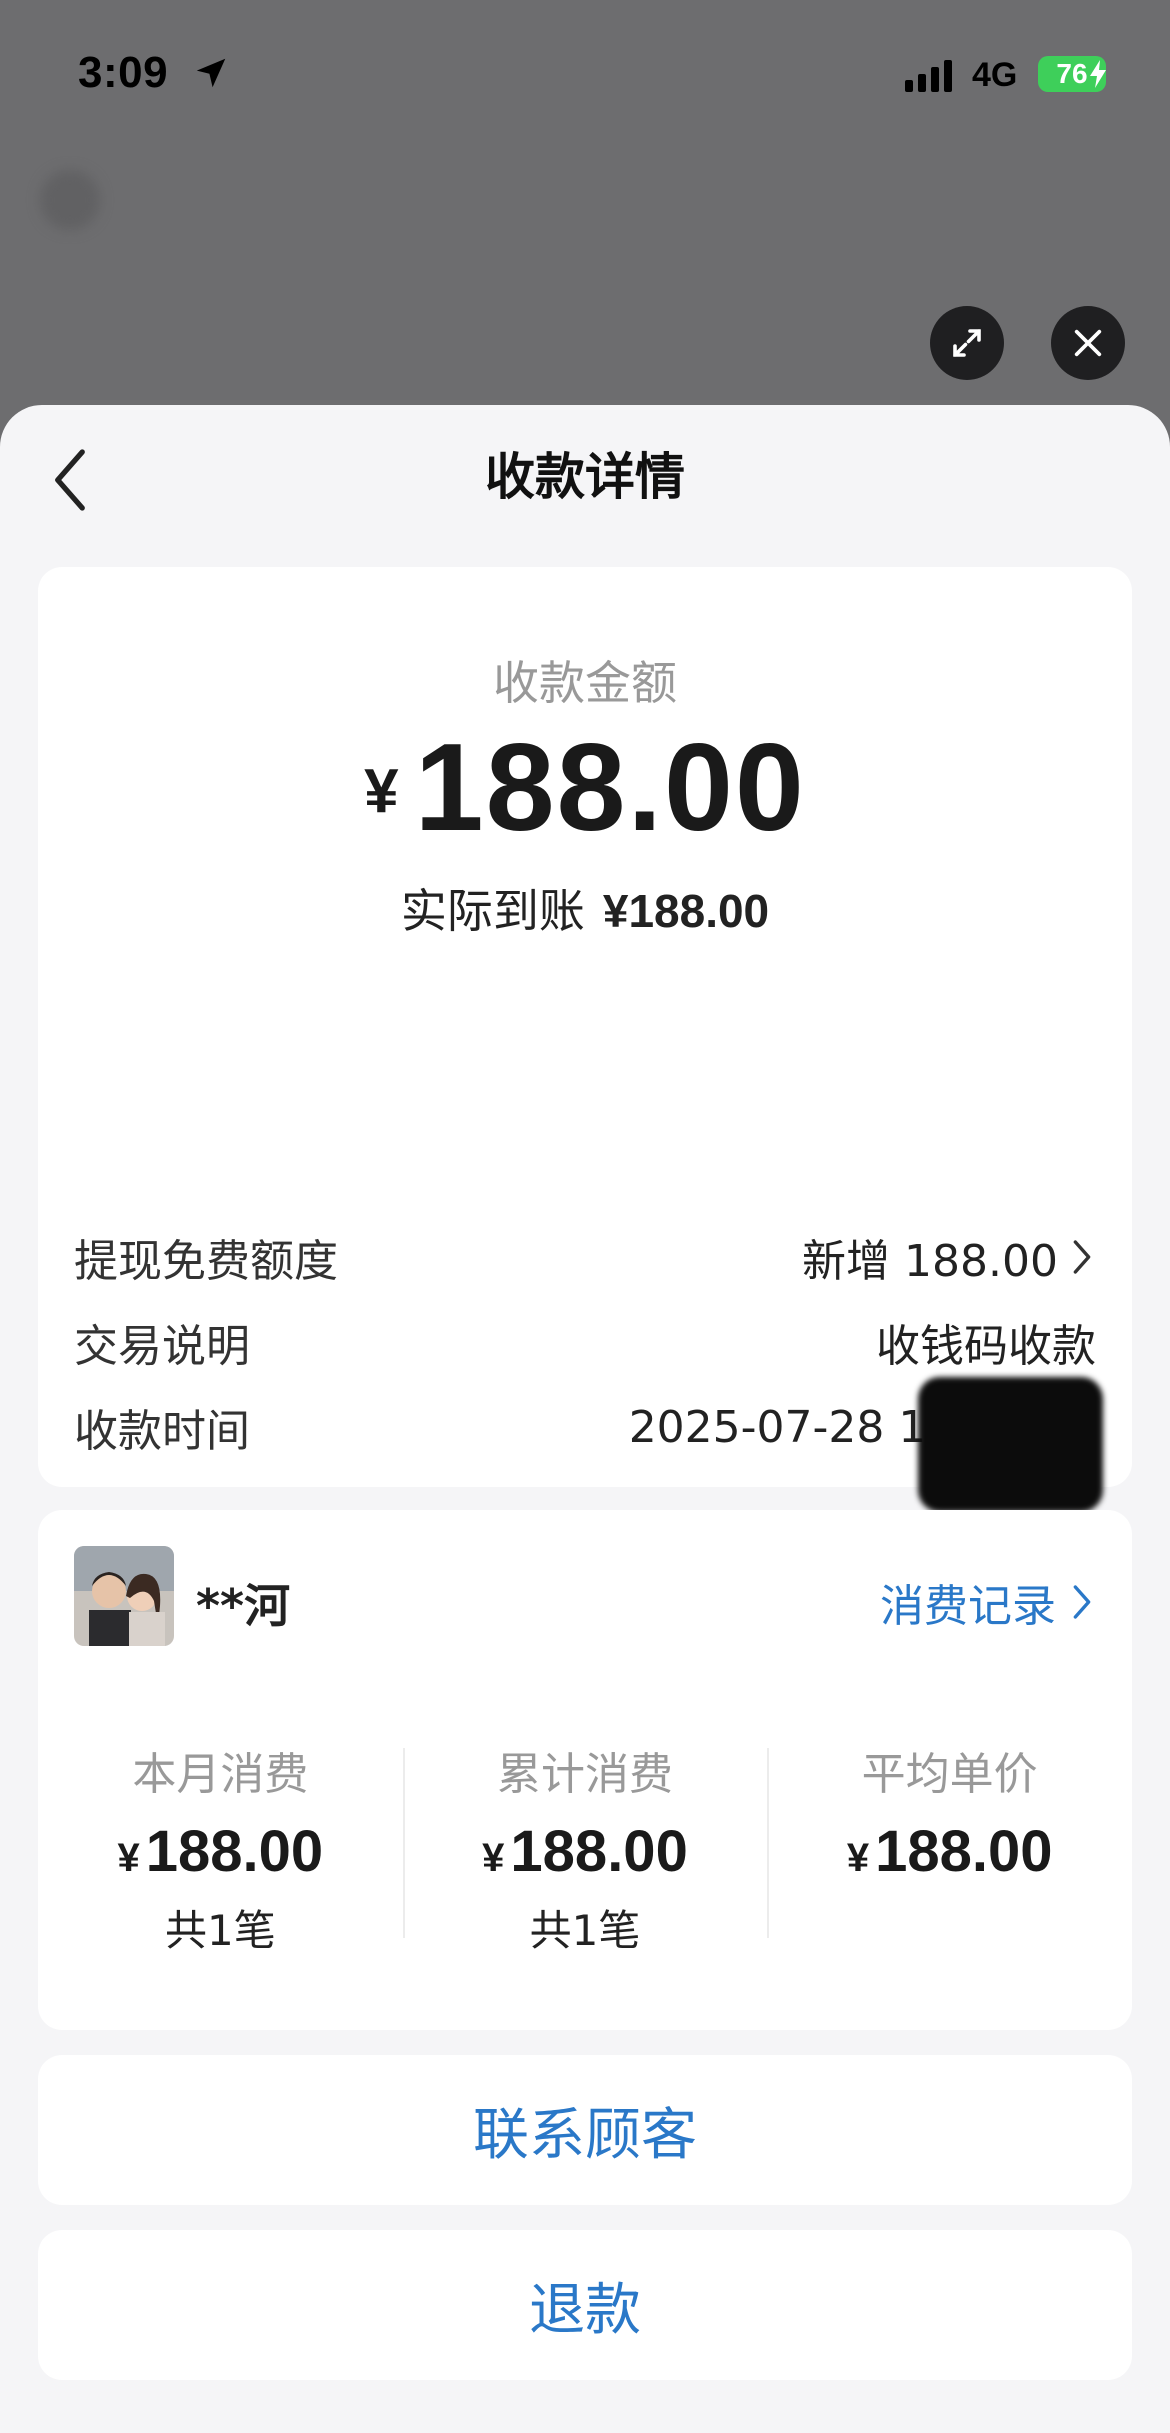  I want to click on stat-average: 平均单价 ¥188.00, so click(949, 1843).